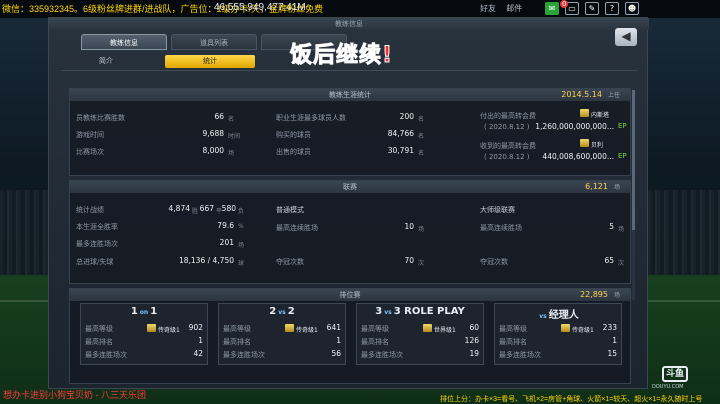 This screenshot has width=720, height=404. What do you see at coordinates (597, 145) in the screenshot?
I see `player-name: 贝利` at bounding box center [597, 145].